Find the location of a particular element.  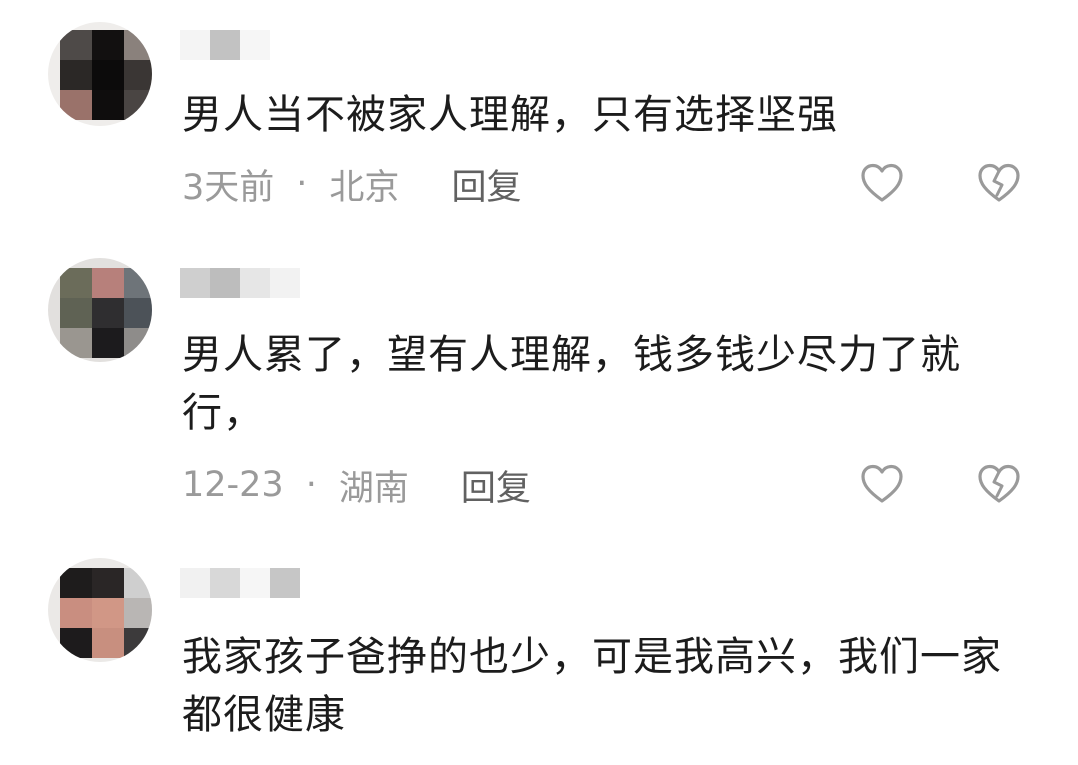

comment-text: 我家孩子爸挣的也少，可是我高兴，我们一家都很健康 is located at coordinates (592, 686).